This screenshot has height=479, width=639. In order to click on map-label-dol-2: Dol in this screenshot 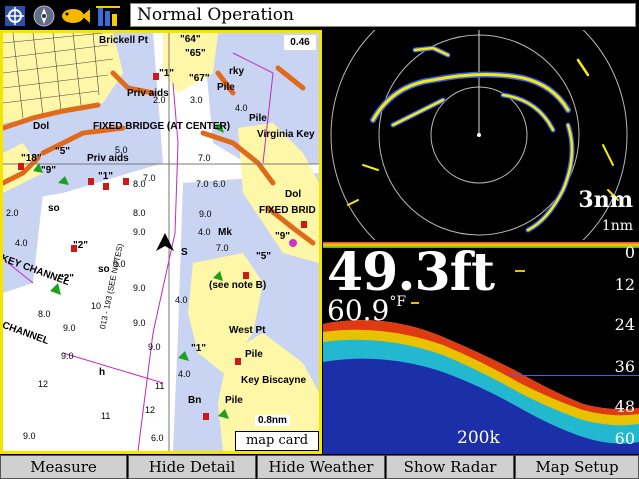, I will do `click(293, 194)`.